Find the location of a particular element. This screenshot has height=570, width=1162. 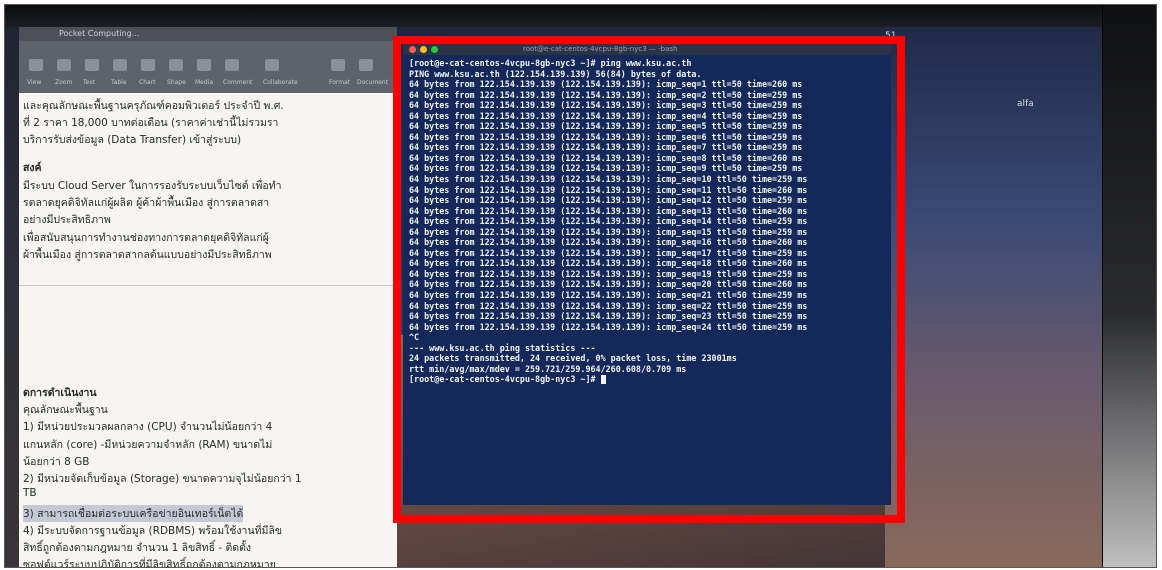

toolbar-media-icon is located at coordinates (204, 65).